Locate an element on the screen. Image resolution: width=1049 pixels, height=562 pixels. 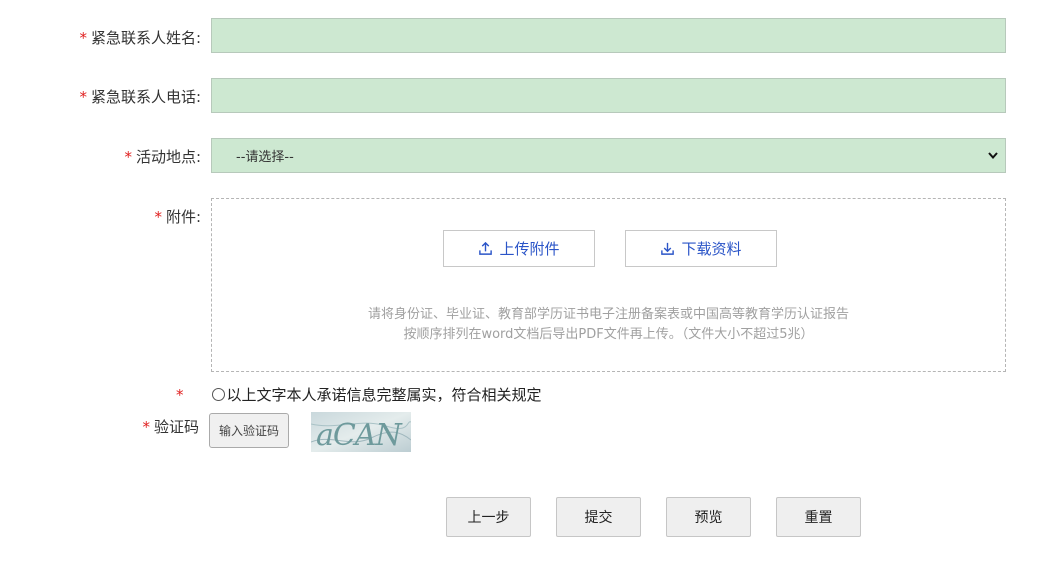
preview-button: 预览 is located at coordinates (708, 517).